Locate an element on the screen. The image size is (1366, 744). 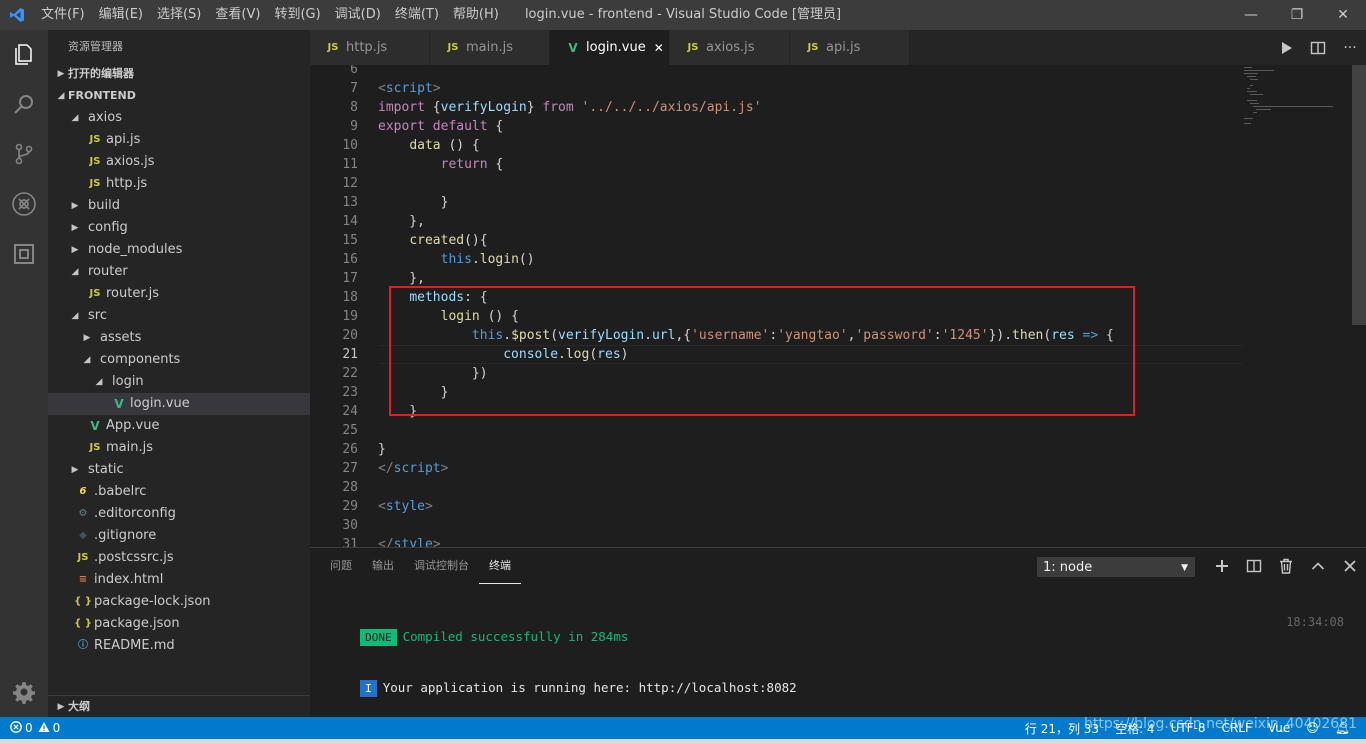
problems-status: 0 0 is located at coordinates (30, 728).